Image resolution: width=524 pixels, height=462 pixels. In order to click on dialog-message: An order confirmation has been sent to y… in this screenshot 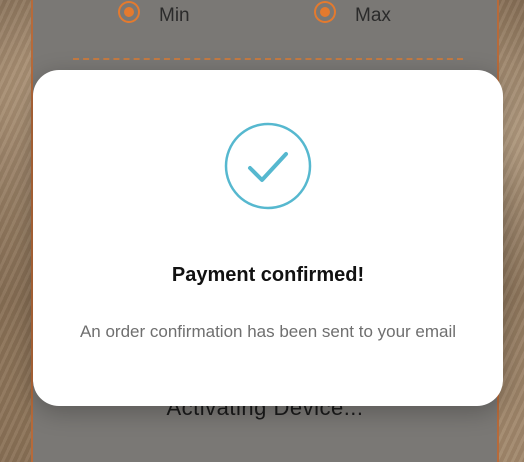, I will do `click(268, 331)`.